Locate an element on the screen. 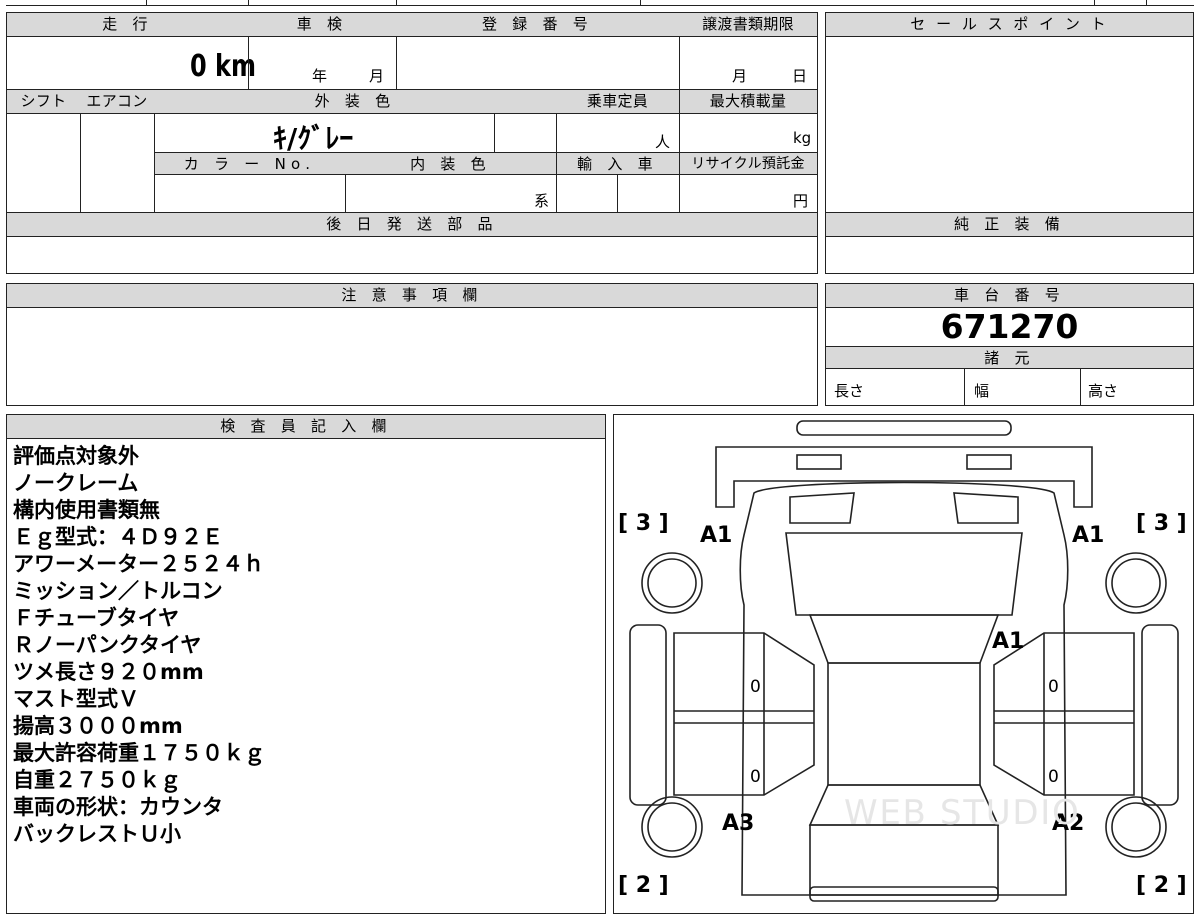 The image size is (1200, 914). capacity-header: 乗車定員 is located at coordinates (617, 102).